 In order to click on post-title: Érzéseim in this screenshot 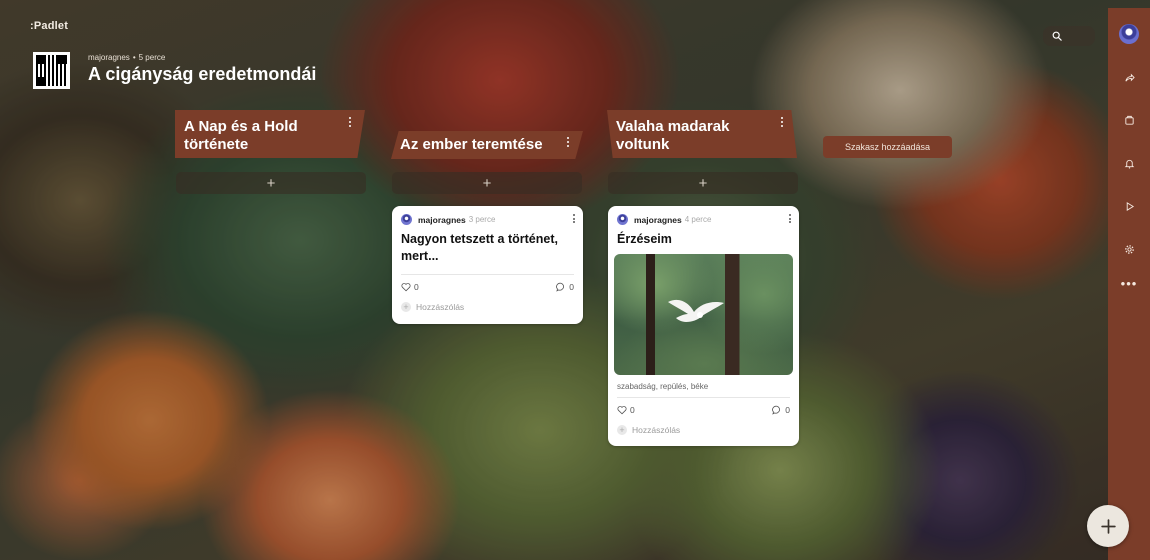, I will do `click(644, 239)`.